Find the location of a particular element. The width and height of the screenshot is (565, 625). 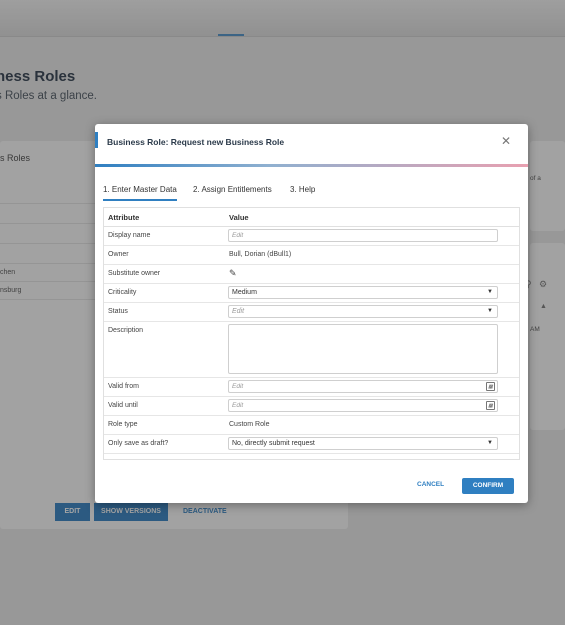

table-row: Description is located at coordinates (311, 350).